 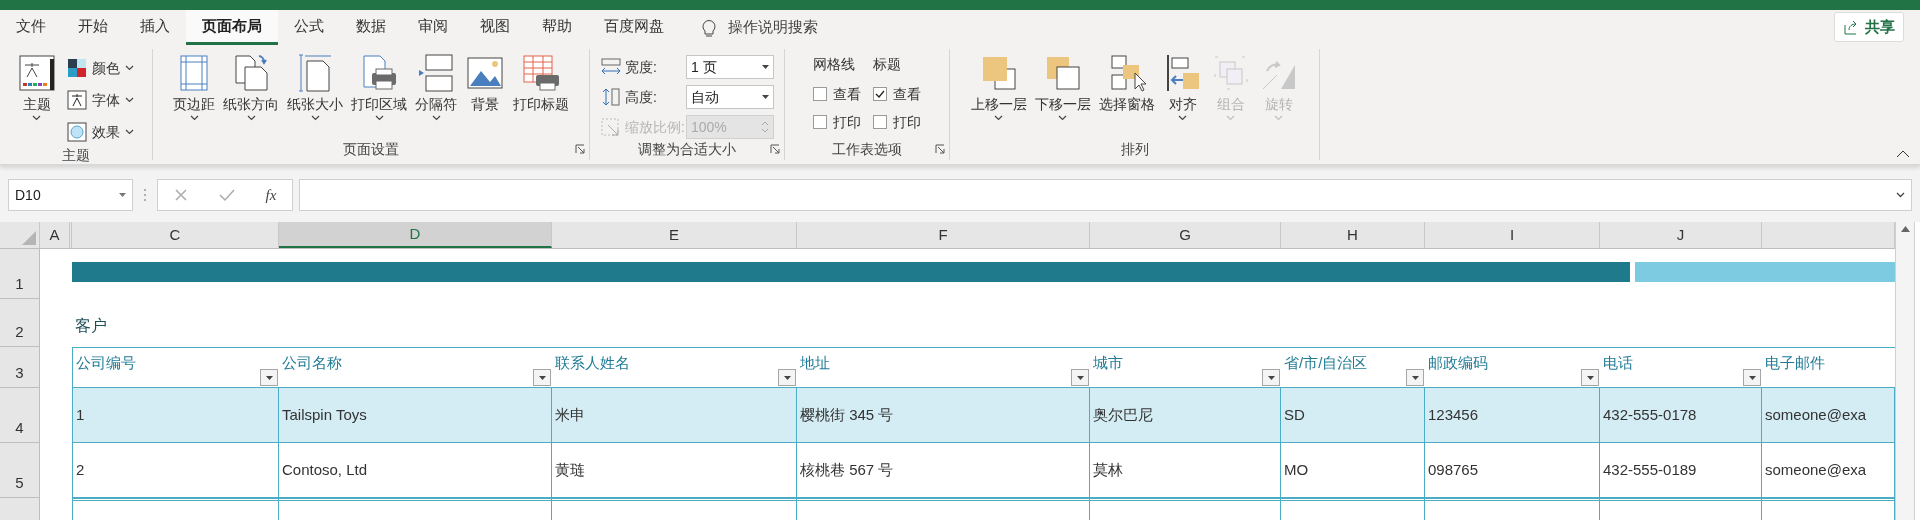 I want to click on checkbox-label: 查看, so click(x=847, y=94).